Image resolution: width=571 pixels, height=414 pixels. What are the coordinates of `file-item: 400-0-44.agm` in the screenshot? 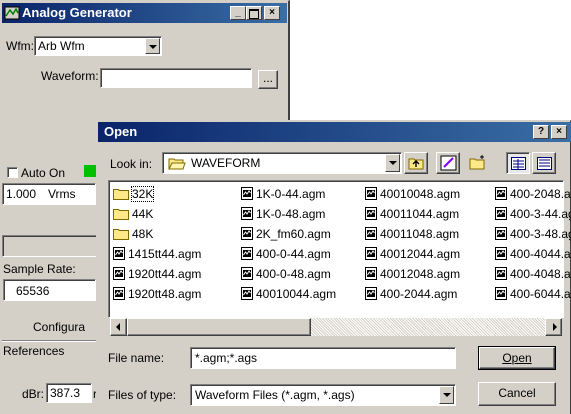 It's located at (286, 253).